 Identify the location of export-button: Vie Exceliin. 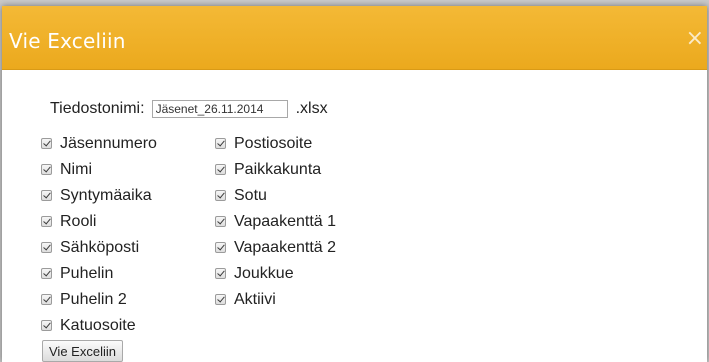
(82, 351).